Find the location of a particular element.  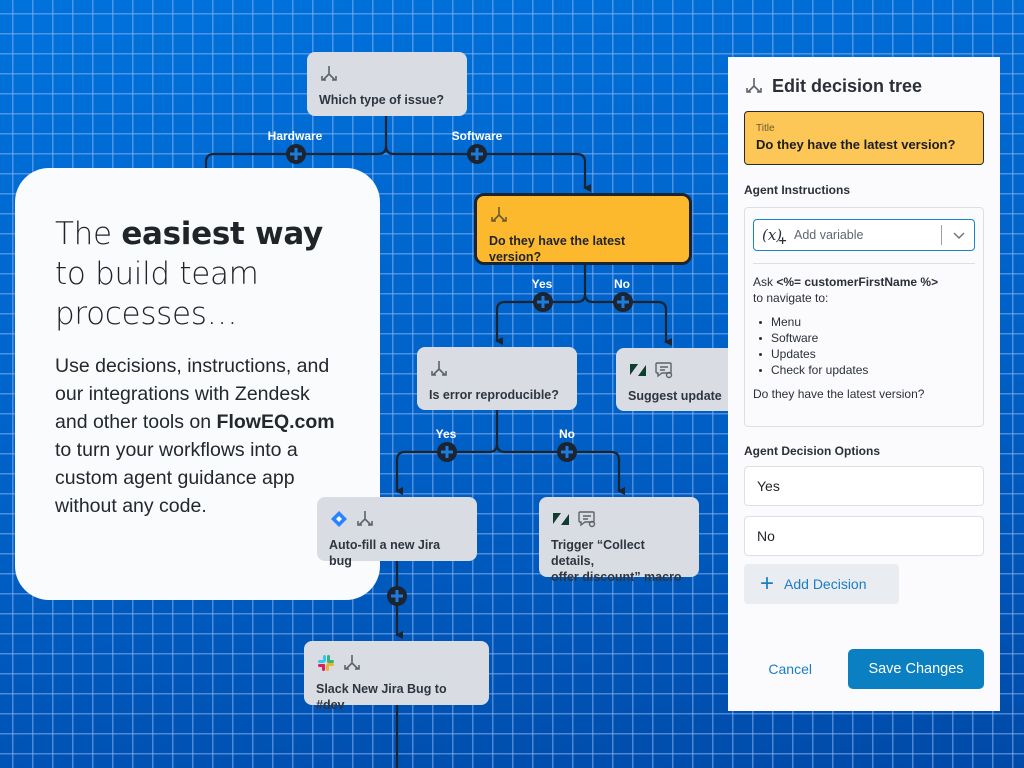

node-is-error-reproducible: Is error reproducible? is located at coordinates (497, 378).